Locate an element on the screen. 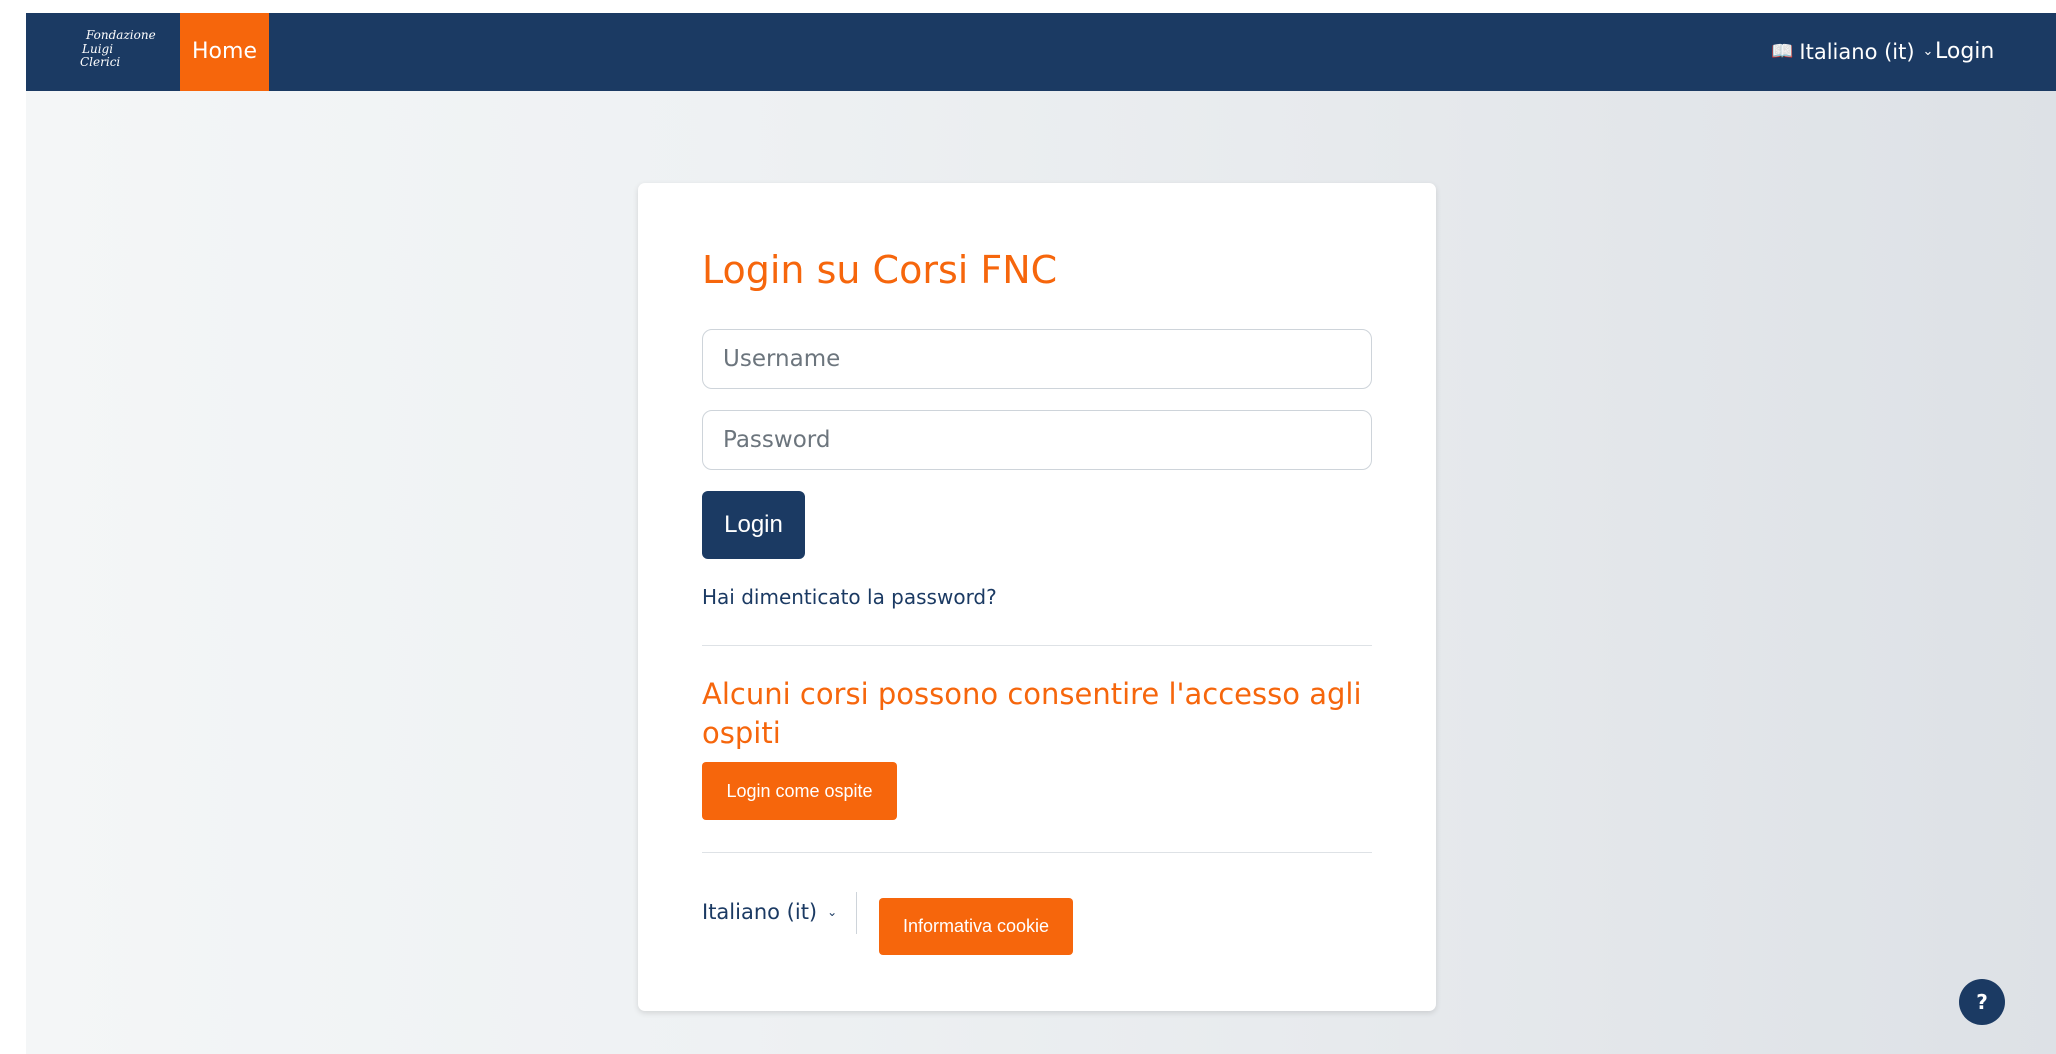  footer-language-label: Italiano (it) is located at coordinates (760, 912).